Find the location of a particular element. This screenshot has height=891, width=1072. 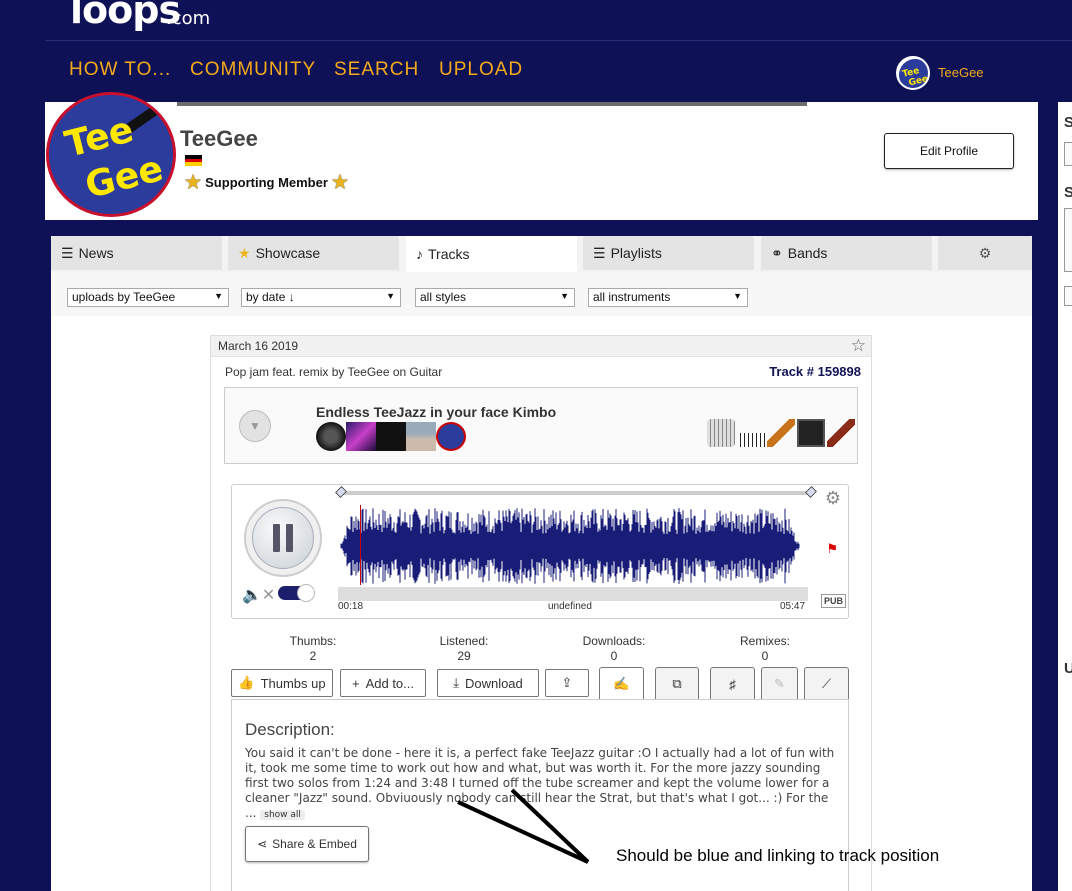

stat-label: Downloads: is located at coordinates (614, 641).